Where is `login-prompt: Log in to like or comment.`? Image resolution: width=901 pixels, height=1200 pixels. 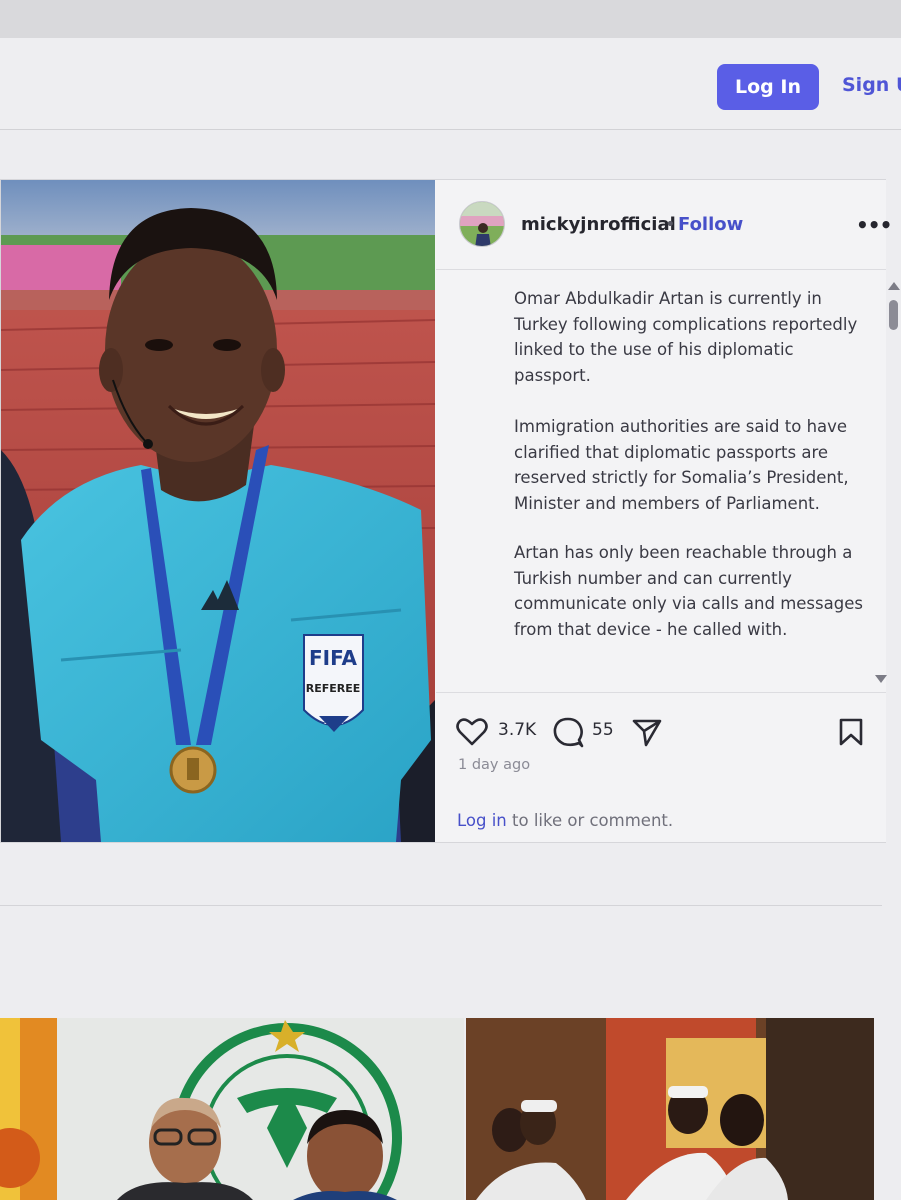 login-prompt: Log in to like or comment. is located at coordinates (565, 820).